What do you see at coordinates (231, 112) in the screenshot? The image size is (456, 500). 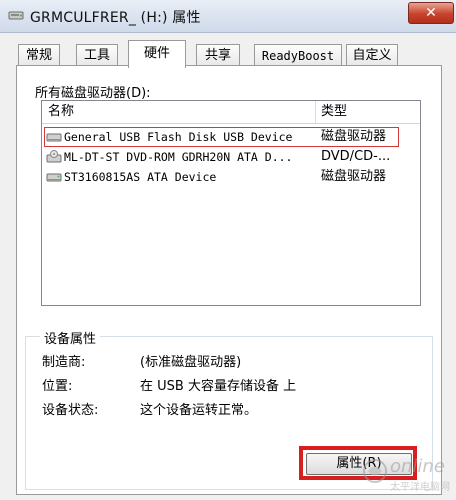 I see `list-header: 名称 类型` at bounding box center [231, 112].